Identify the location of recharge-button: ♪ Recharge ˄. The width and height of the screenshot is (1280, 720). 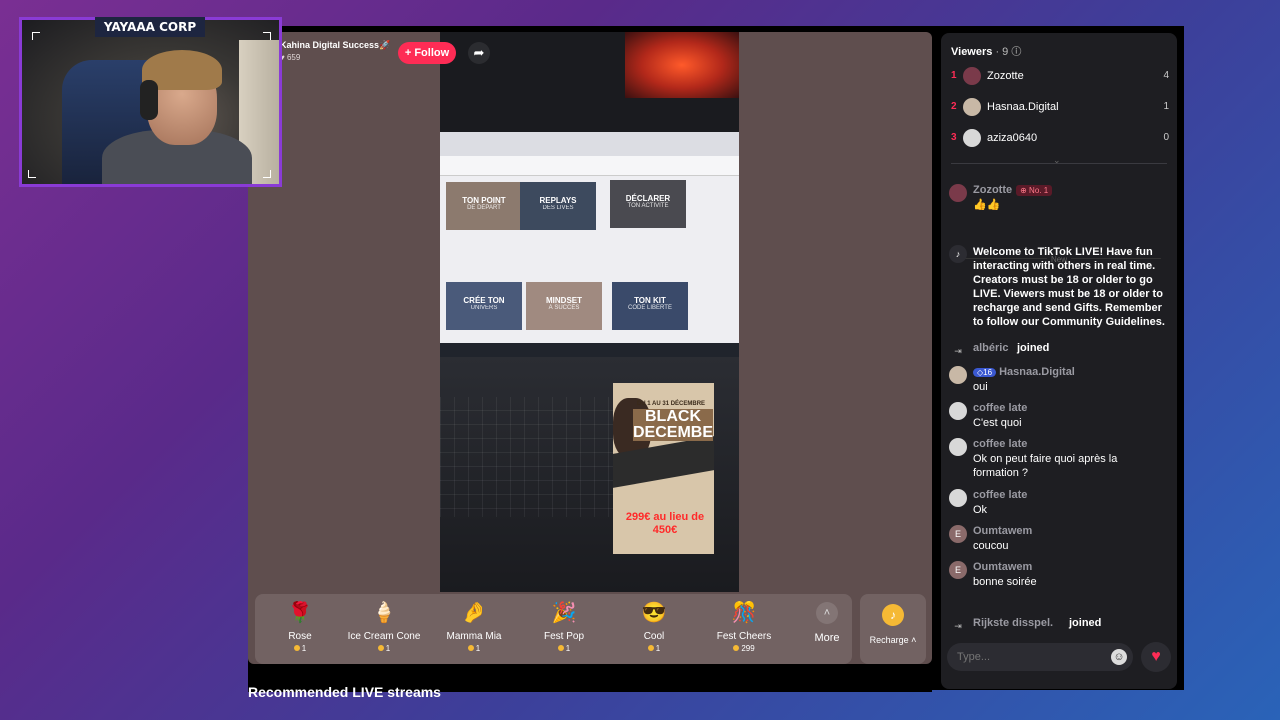
(893, 629).